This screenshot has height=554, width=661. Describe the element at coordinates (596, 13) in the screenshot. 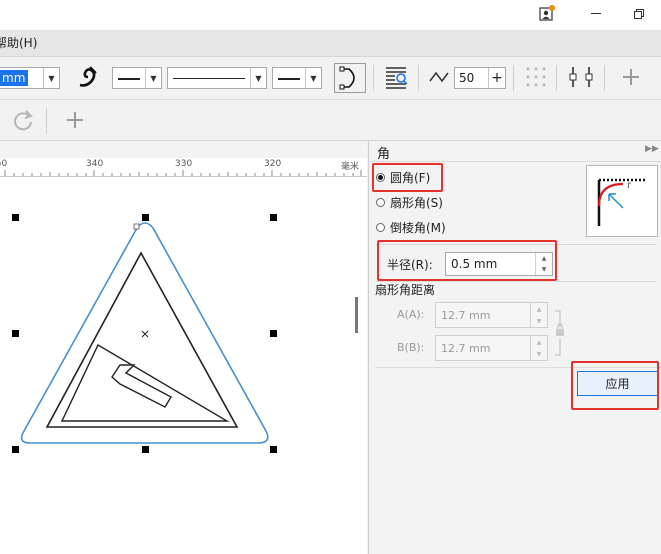

I see `minimize-icon` at that location.